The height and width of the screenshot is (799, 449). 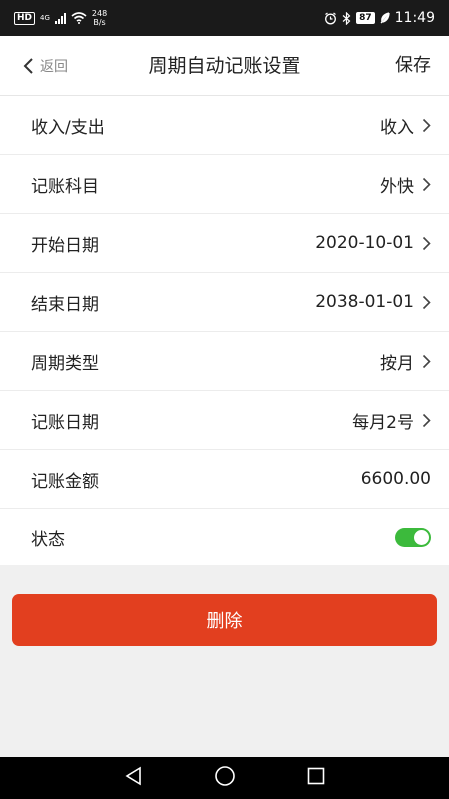 I want to click on row-label: 周期类型, so click(x=65, y=363).